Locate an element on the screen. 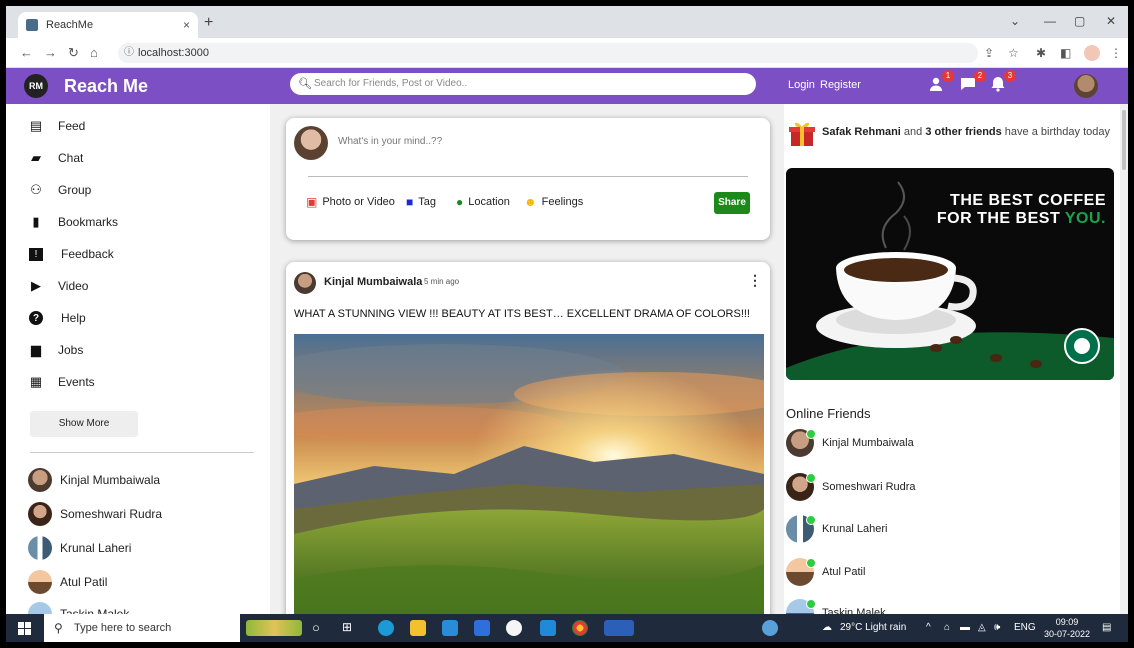 This screenshot has height=648, width=1134. favicon-icon is located at coordinates (32, 25).